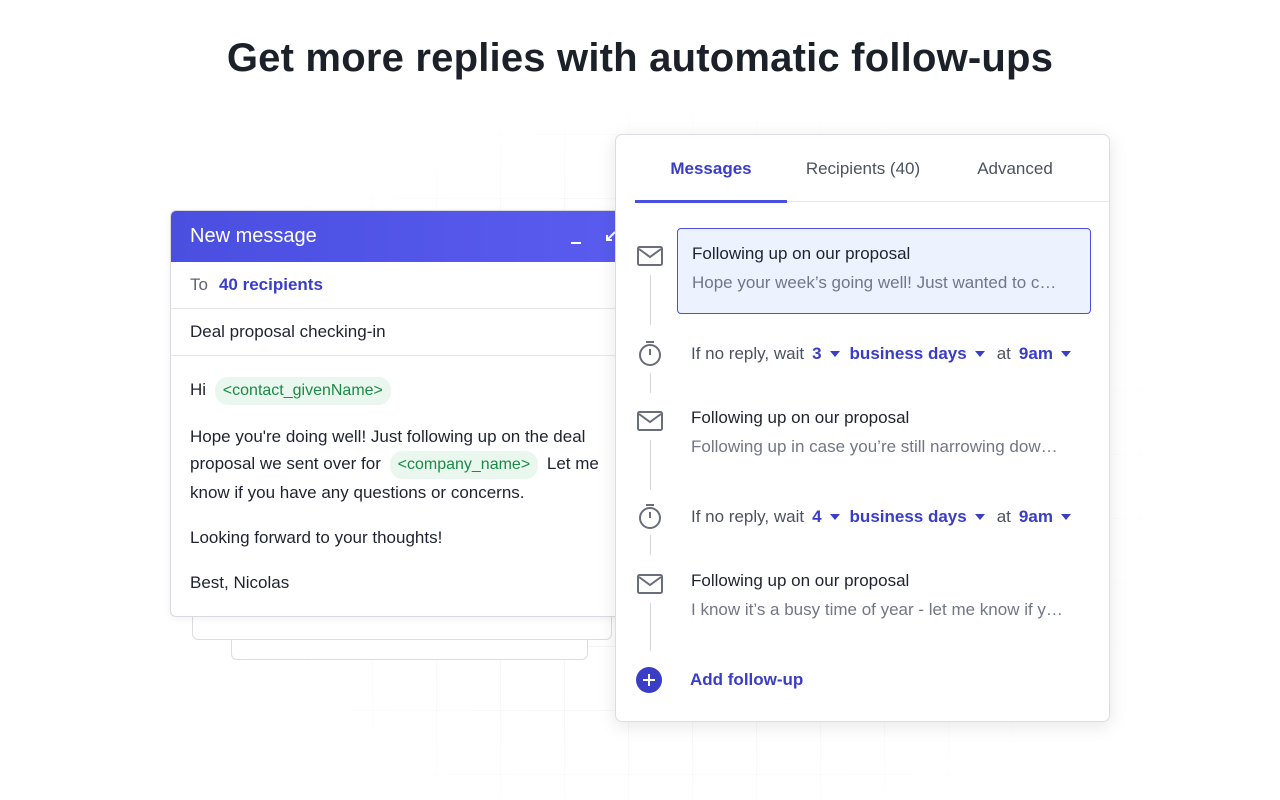 The height and width of the screenshot is (800, 1280). What do you see at coordinates (405, 332) in the screenshot?
I see `subject-row: Deal proposal checking-in` at bounding box center [405, 332].